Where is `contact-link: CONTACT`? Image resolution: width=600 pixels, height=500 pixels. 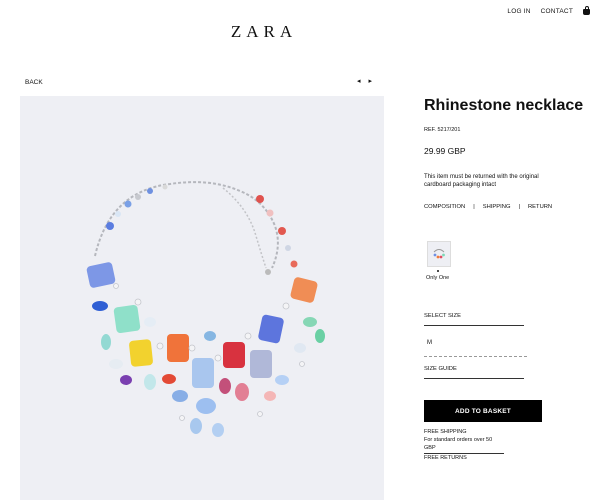
contact-link: CONTACT is located at coordinates (557, 11).